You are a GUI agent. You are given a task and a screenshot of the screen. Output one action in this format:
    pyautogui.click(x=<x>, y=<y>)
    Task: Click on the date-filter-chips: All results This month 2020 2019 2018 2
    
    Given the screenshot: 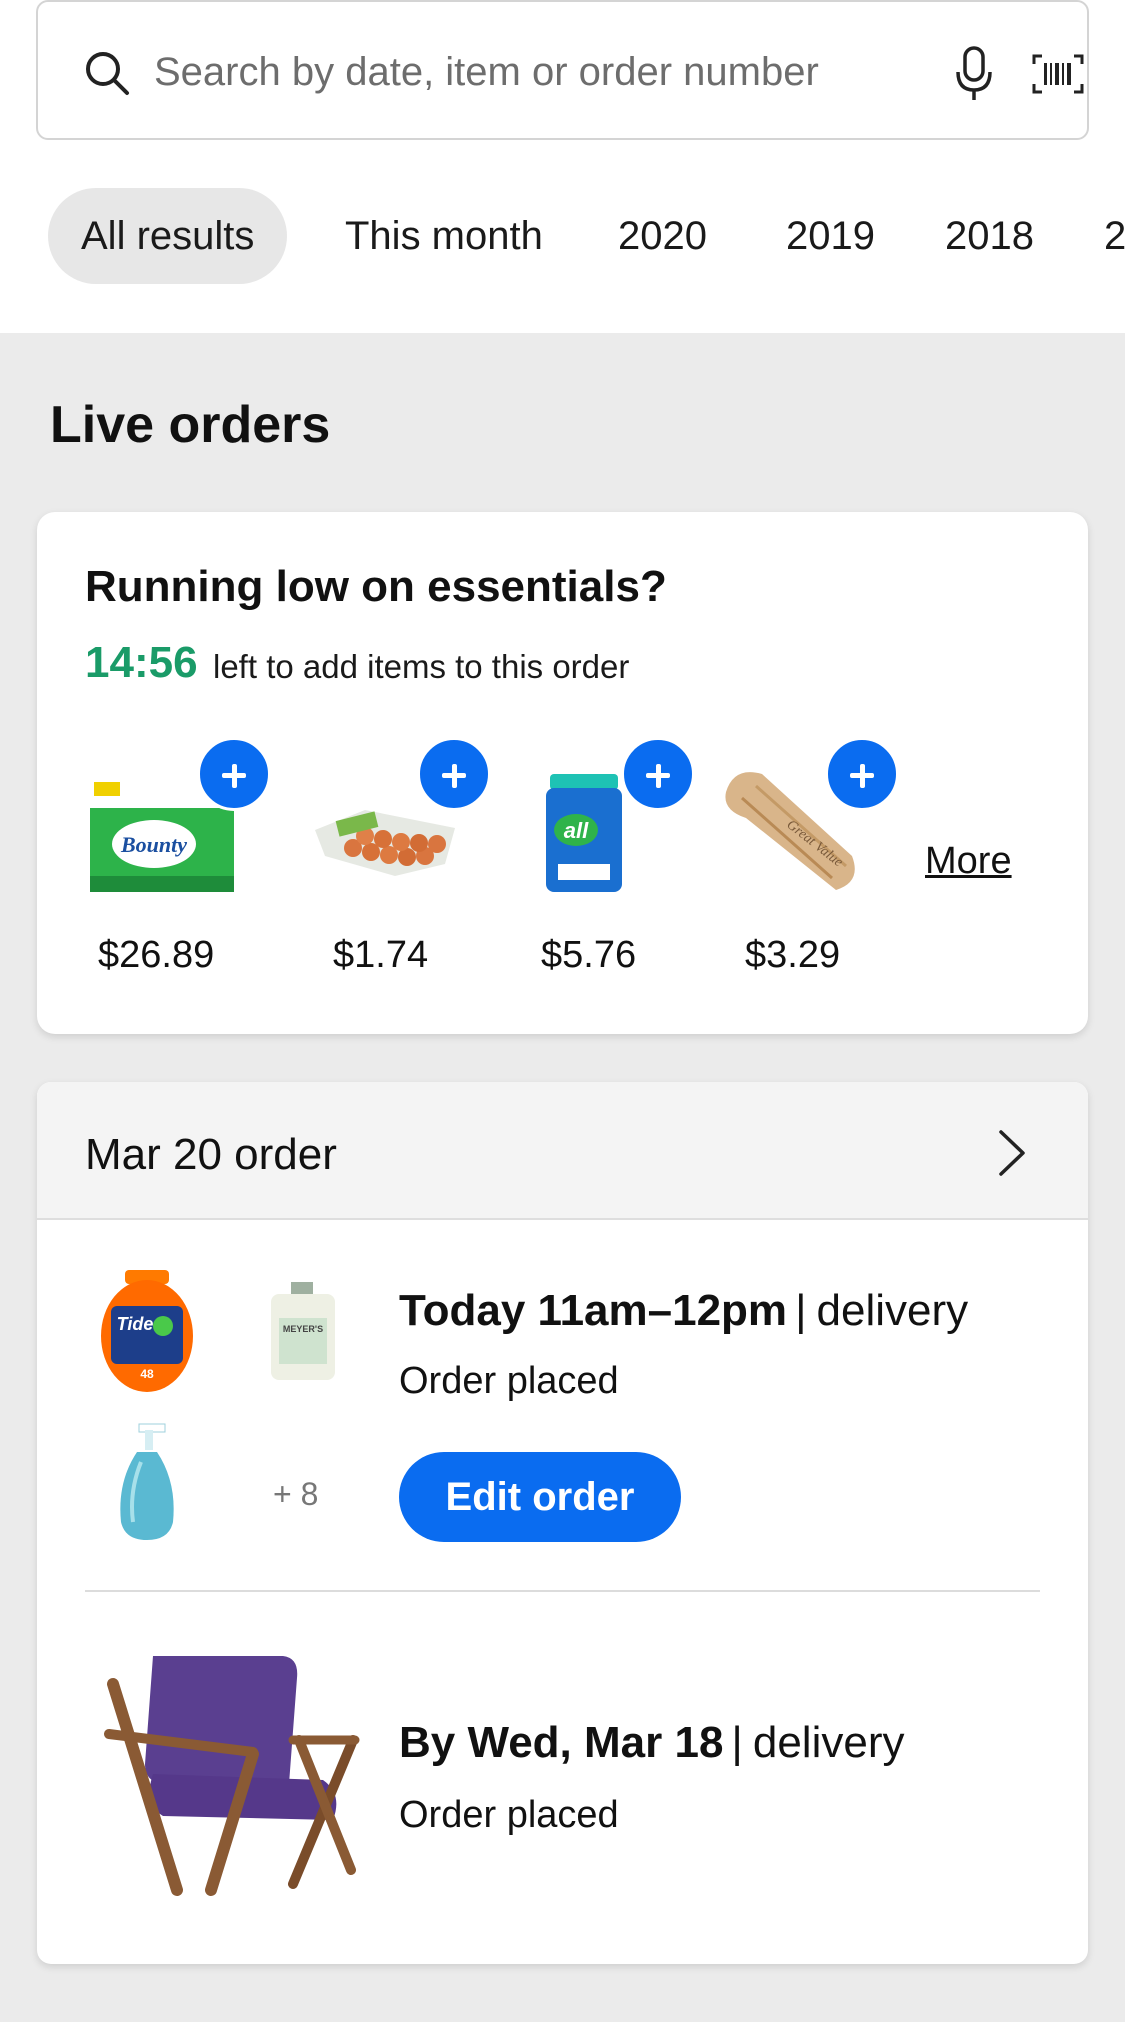 What is the action you would take?
    pyautogui.click(x=562, y=237)
    